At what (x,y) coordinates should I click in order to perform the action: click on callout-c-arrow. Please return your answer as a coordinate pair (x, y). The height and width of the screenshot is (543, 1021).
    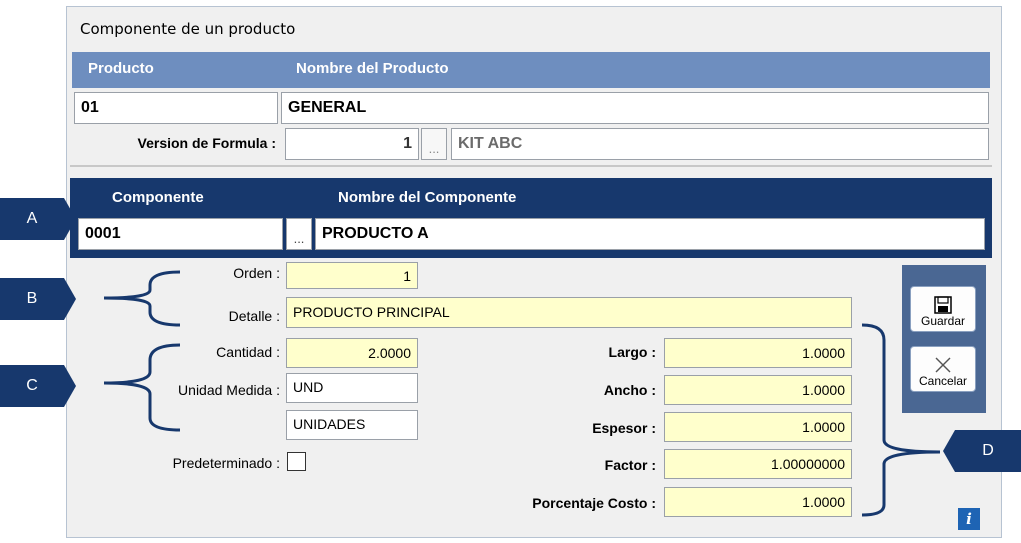
    Looking at the image, I should click on (70, 386).